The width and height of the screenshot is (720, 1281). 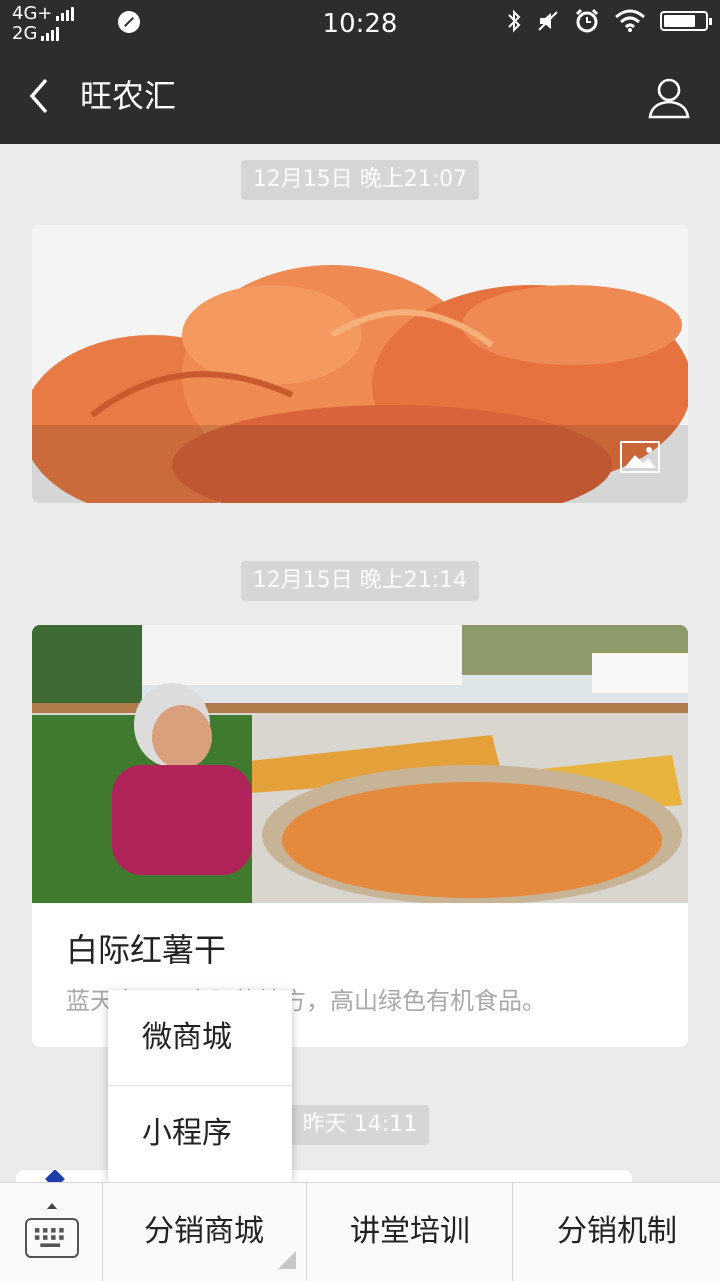 What do you see at coordinates (630, 20) in the screenshot?
I see `wifi-icon` at bounding box center [630, 20].